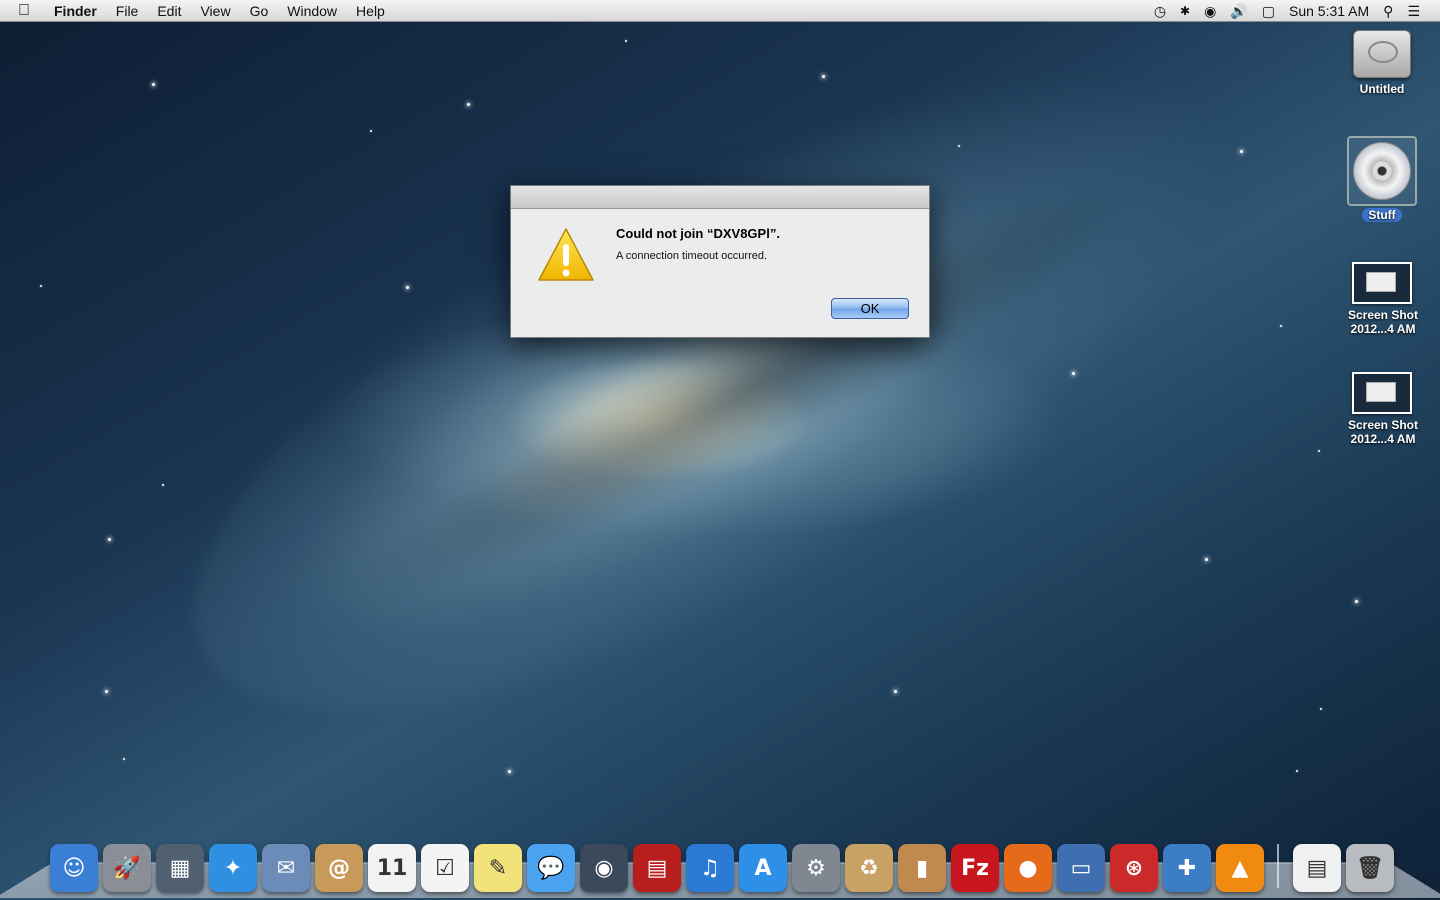 The width and height of the screenshot is (1440, 900). Describe the element at coordinates (1329, 11) in the screenshot. I see `clock: Sun 5:31 AM` at that location.